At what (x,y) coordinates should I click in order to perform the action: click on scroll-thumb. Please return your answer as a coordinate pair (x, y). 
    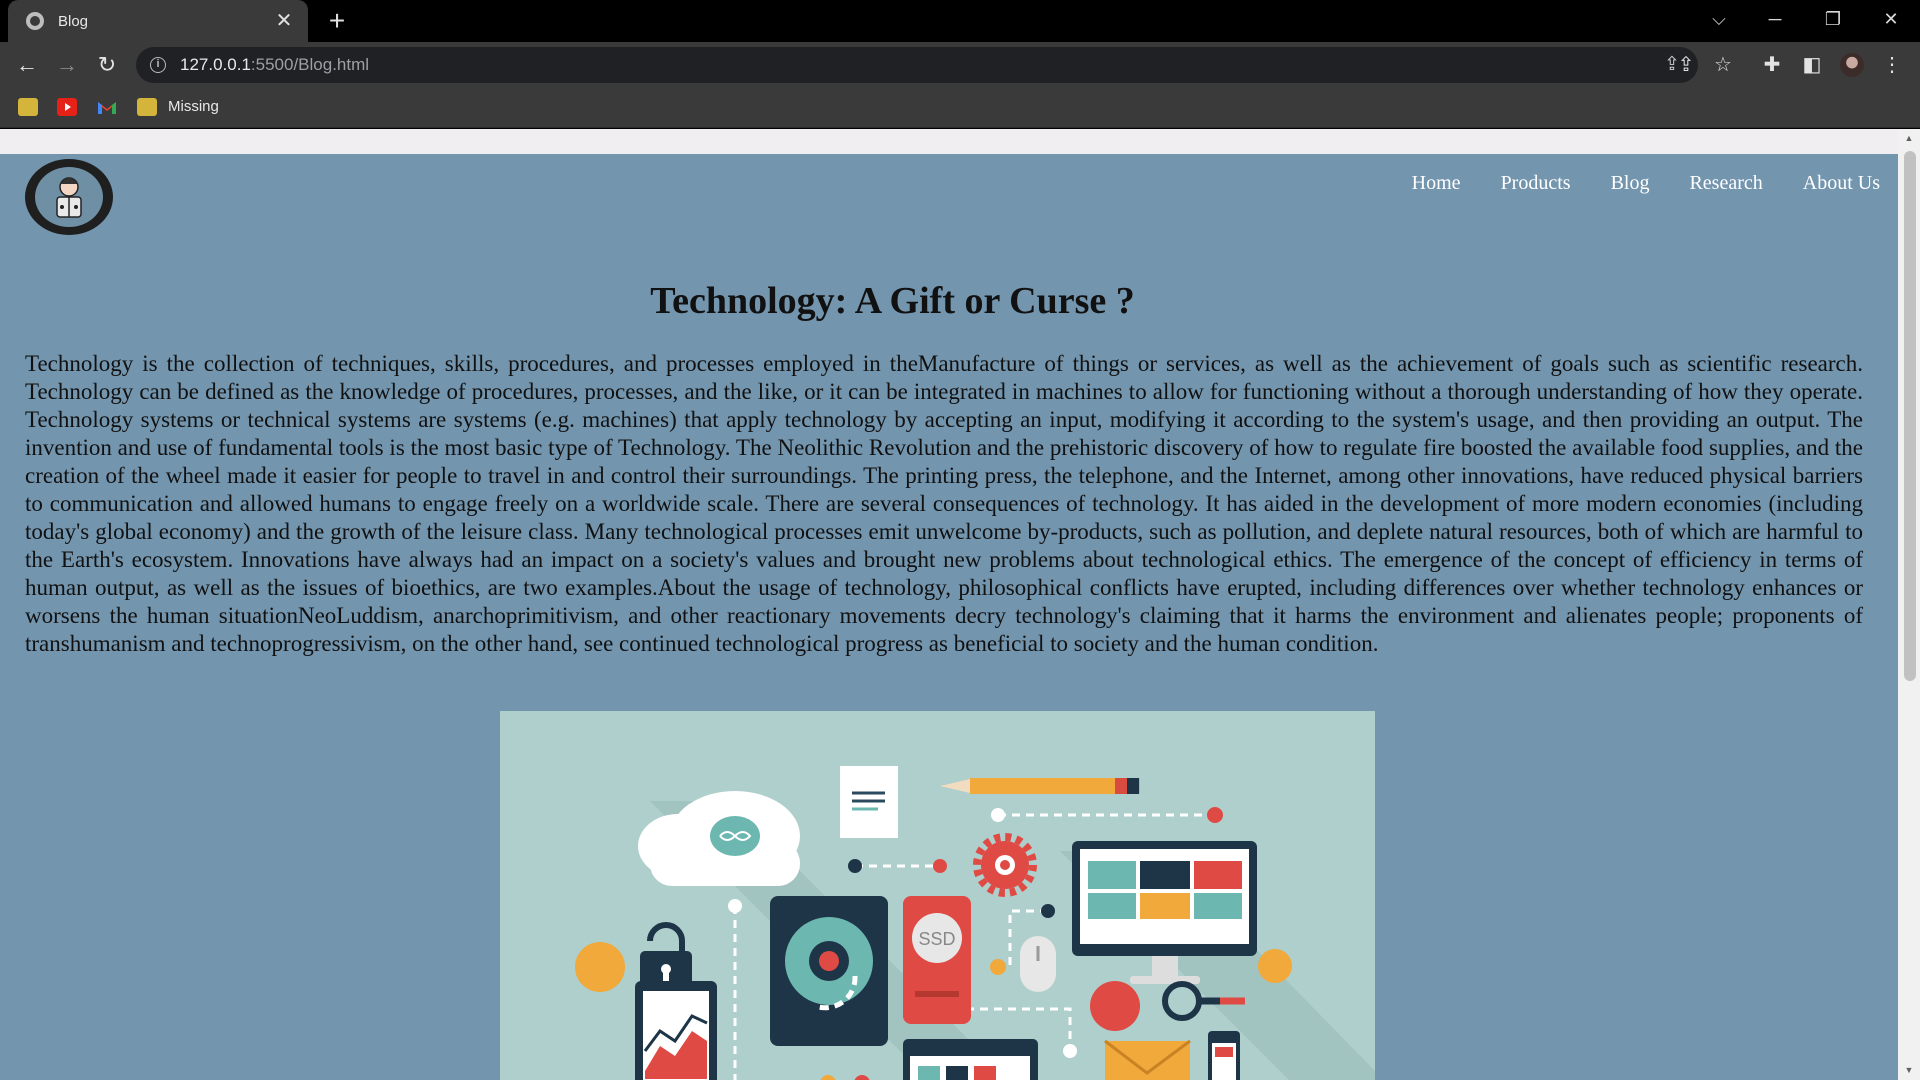
    Looking at the image, I should click on (1910, 416).